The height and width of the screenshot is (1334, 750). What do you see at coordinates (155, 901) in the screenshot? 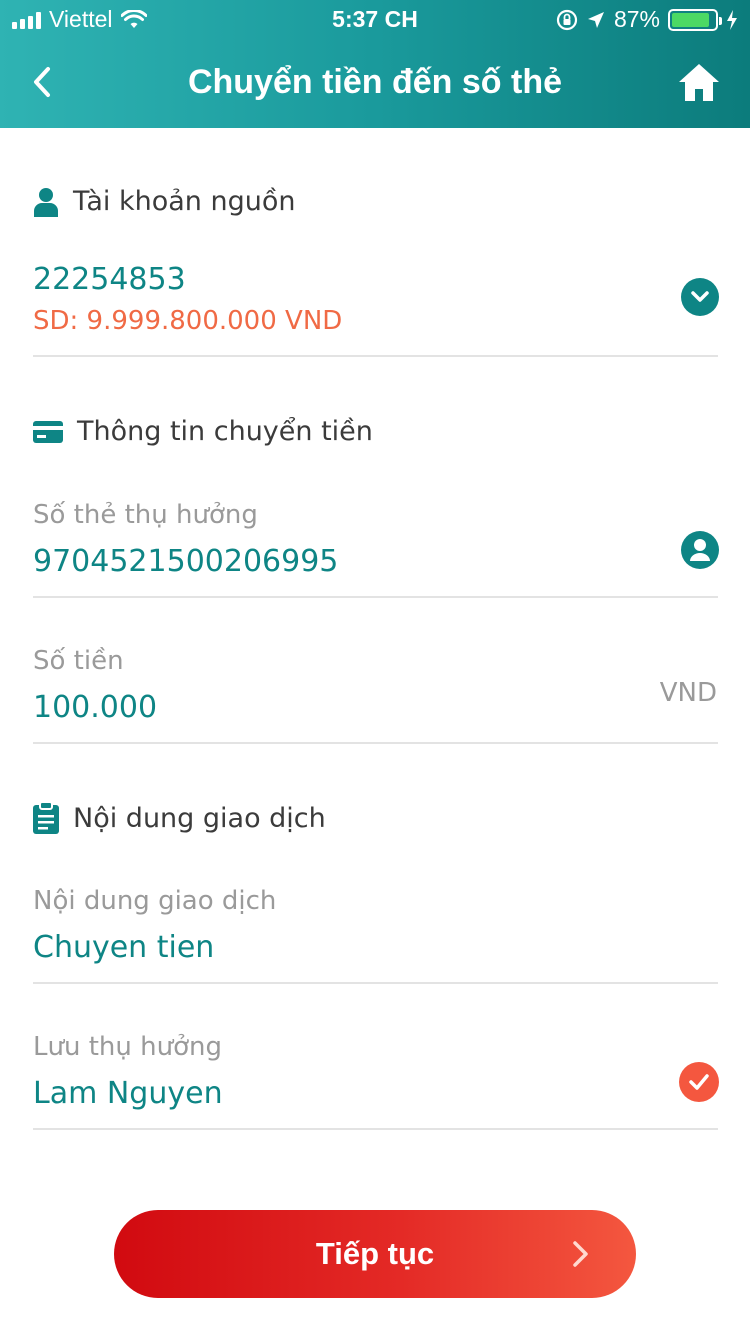
I see `content-label: Nội dung giao dịch` at bounding box center [155, 901].